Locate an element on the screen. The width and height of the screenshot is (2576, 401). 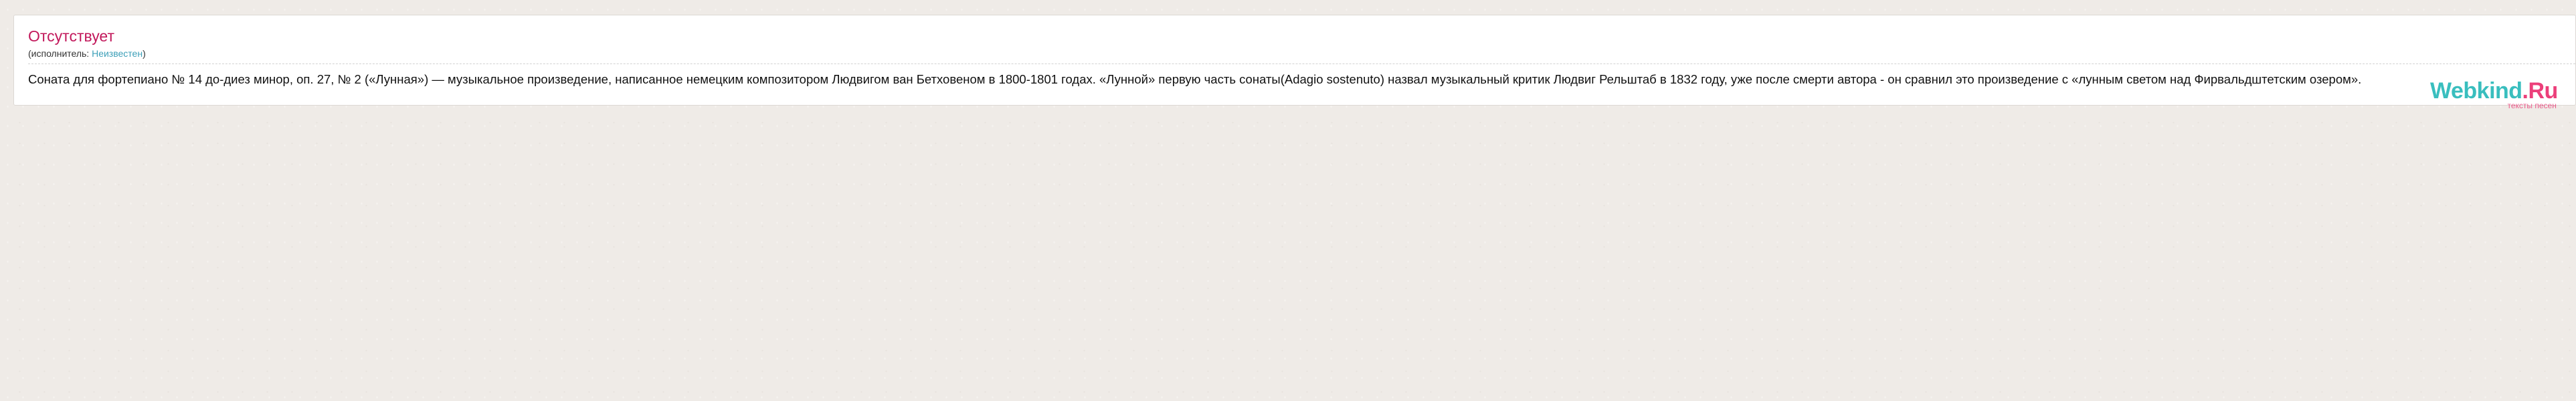
performer-line: (исполнитель: Неизвестен) is located at coordinates (87, 53).